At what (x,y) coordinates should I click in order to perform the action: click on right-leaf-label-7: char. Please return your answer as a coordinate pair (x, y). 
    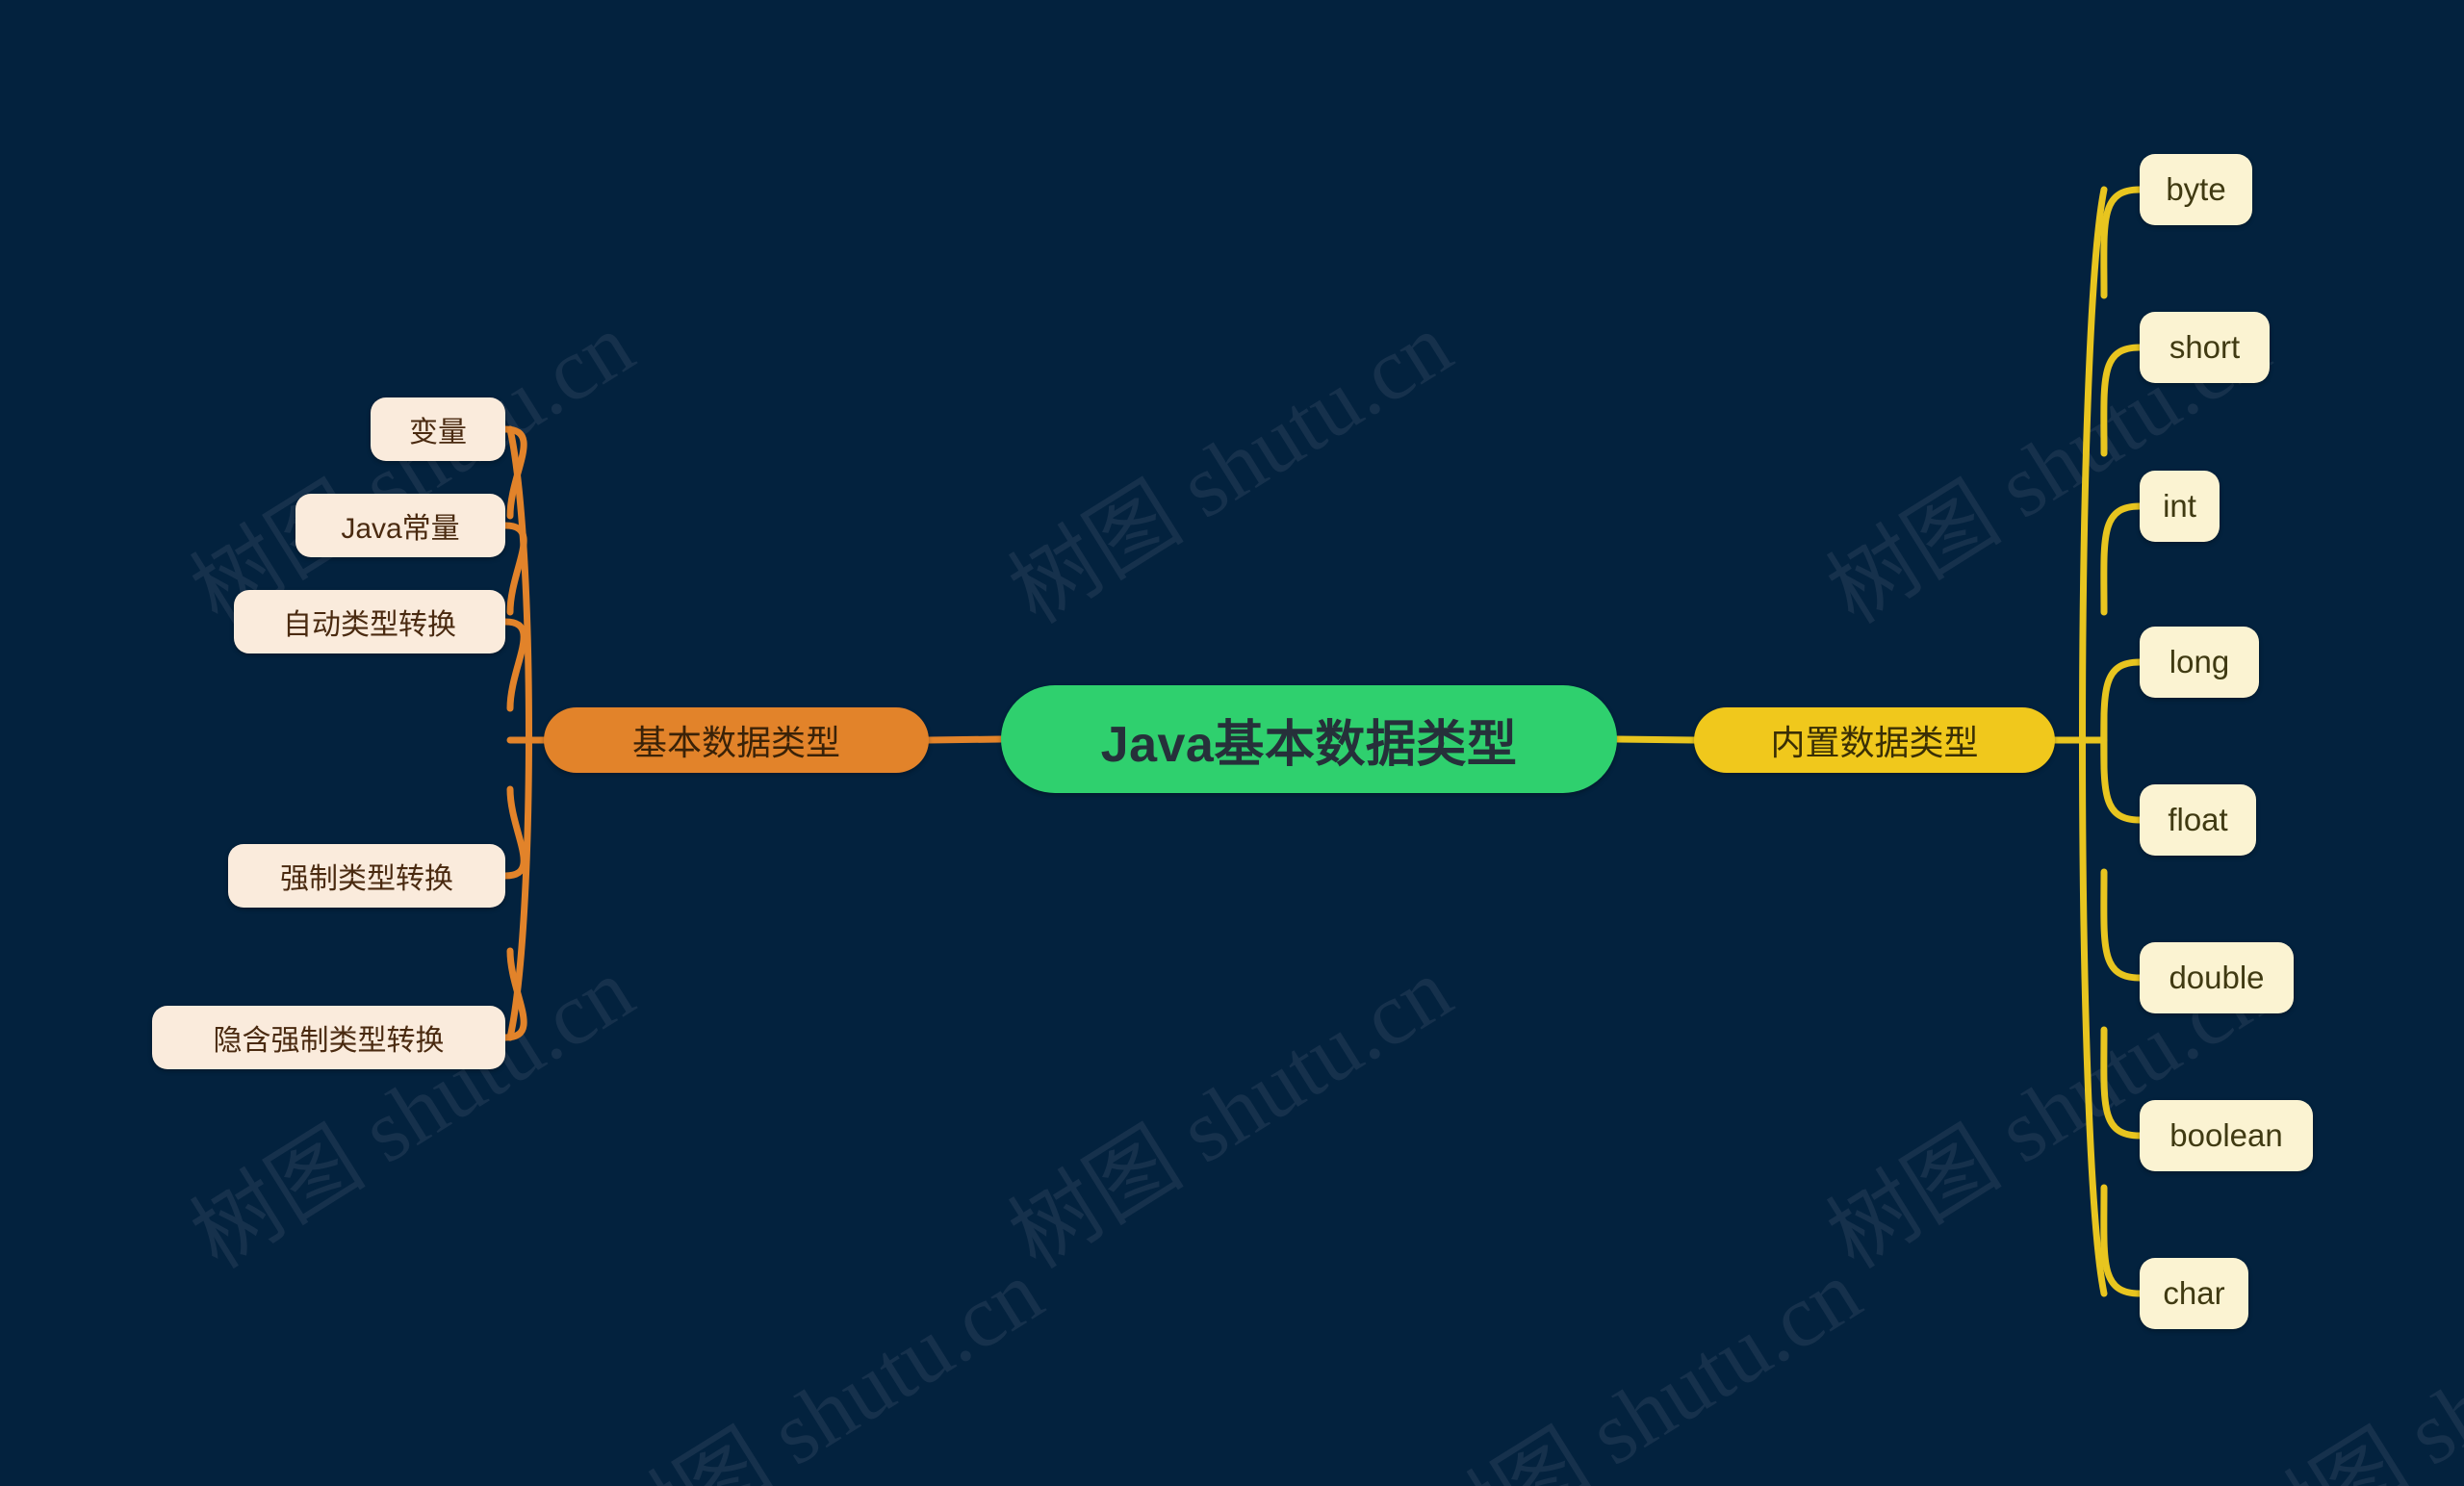
    Looking at the image, I should click on (2194, 1293).